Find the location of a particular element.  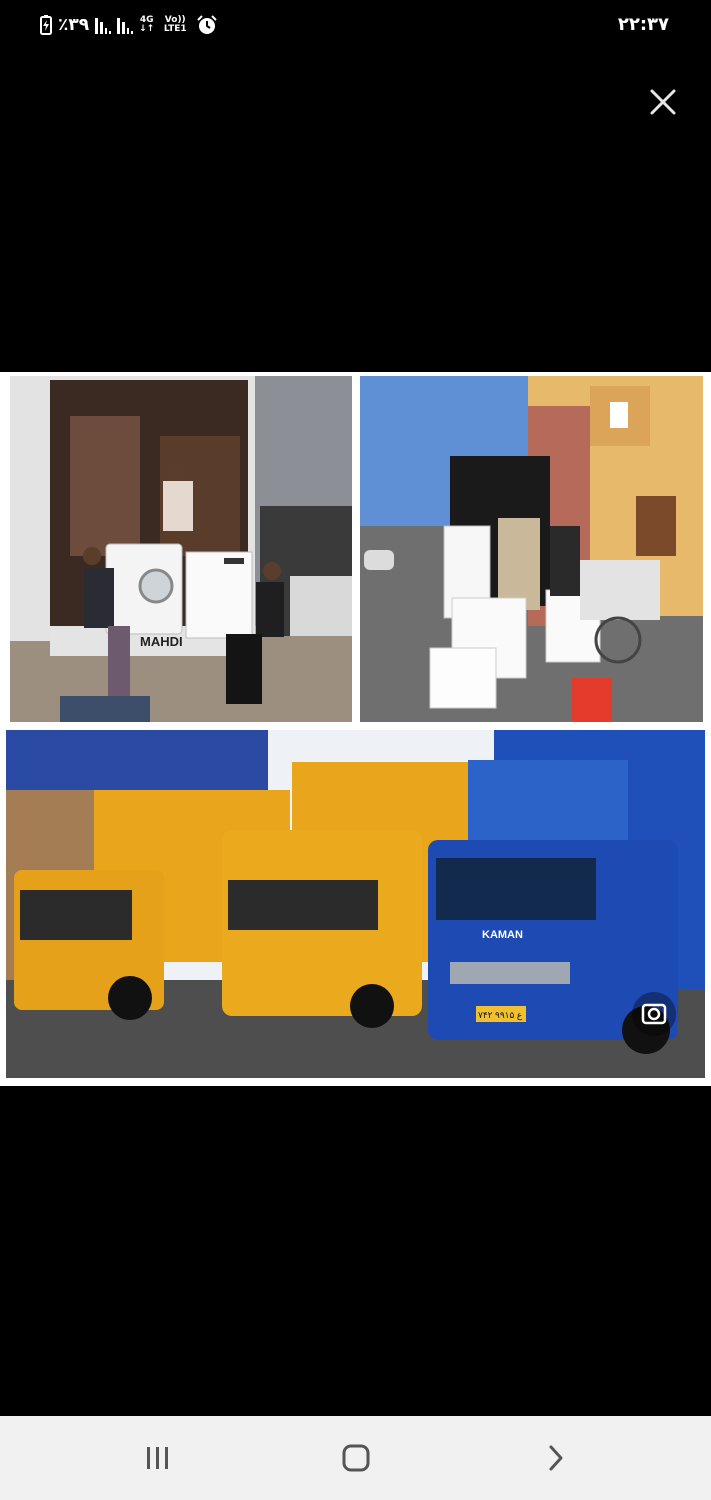

recent-apps-button is located at coordinates (158, 1458).